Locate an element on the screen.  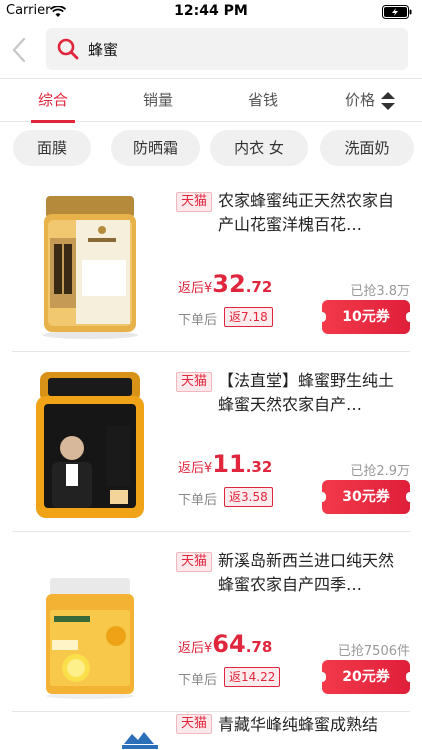
price-after-rebate: 返后¥11.32 is located at coordinates (225, 464).